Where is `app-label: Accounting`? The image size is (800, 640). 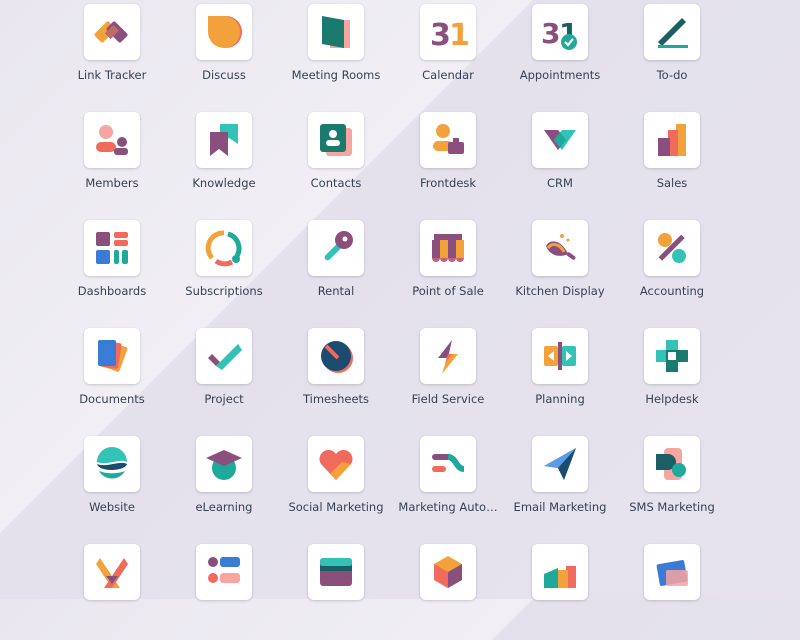 app-label: Accounting is located at coordinates (672, 291).